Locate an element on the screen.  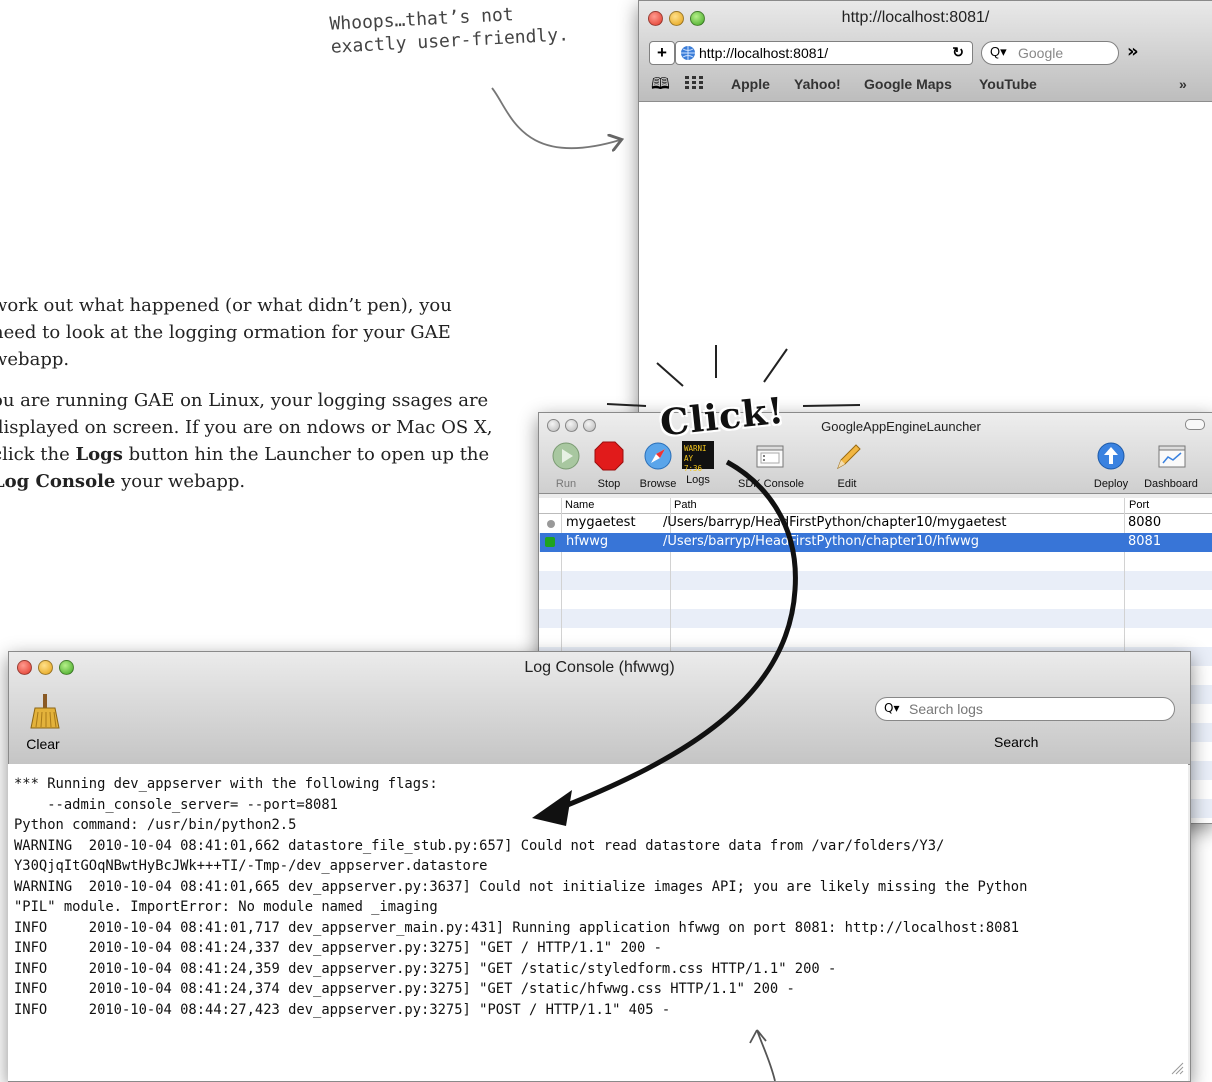
log-line: Python command: /usr/bin/python2.5 is located at coordinates (155, 825).